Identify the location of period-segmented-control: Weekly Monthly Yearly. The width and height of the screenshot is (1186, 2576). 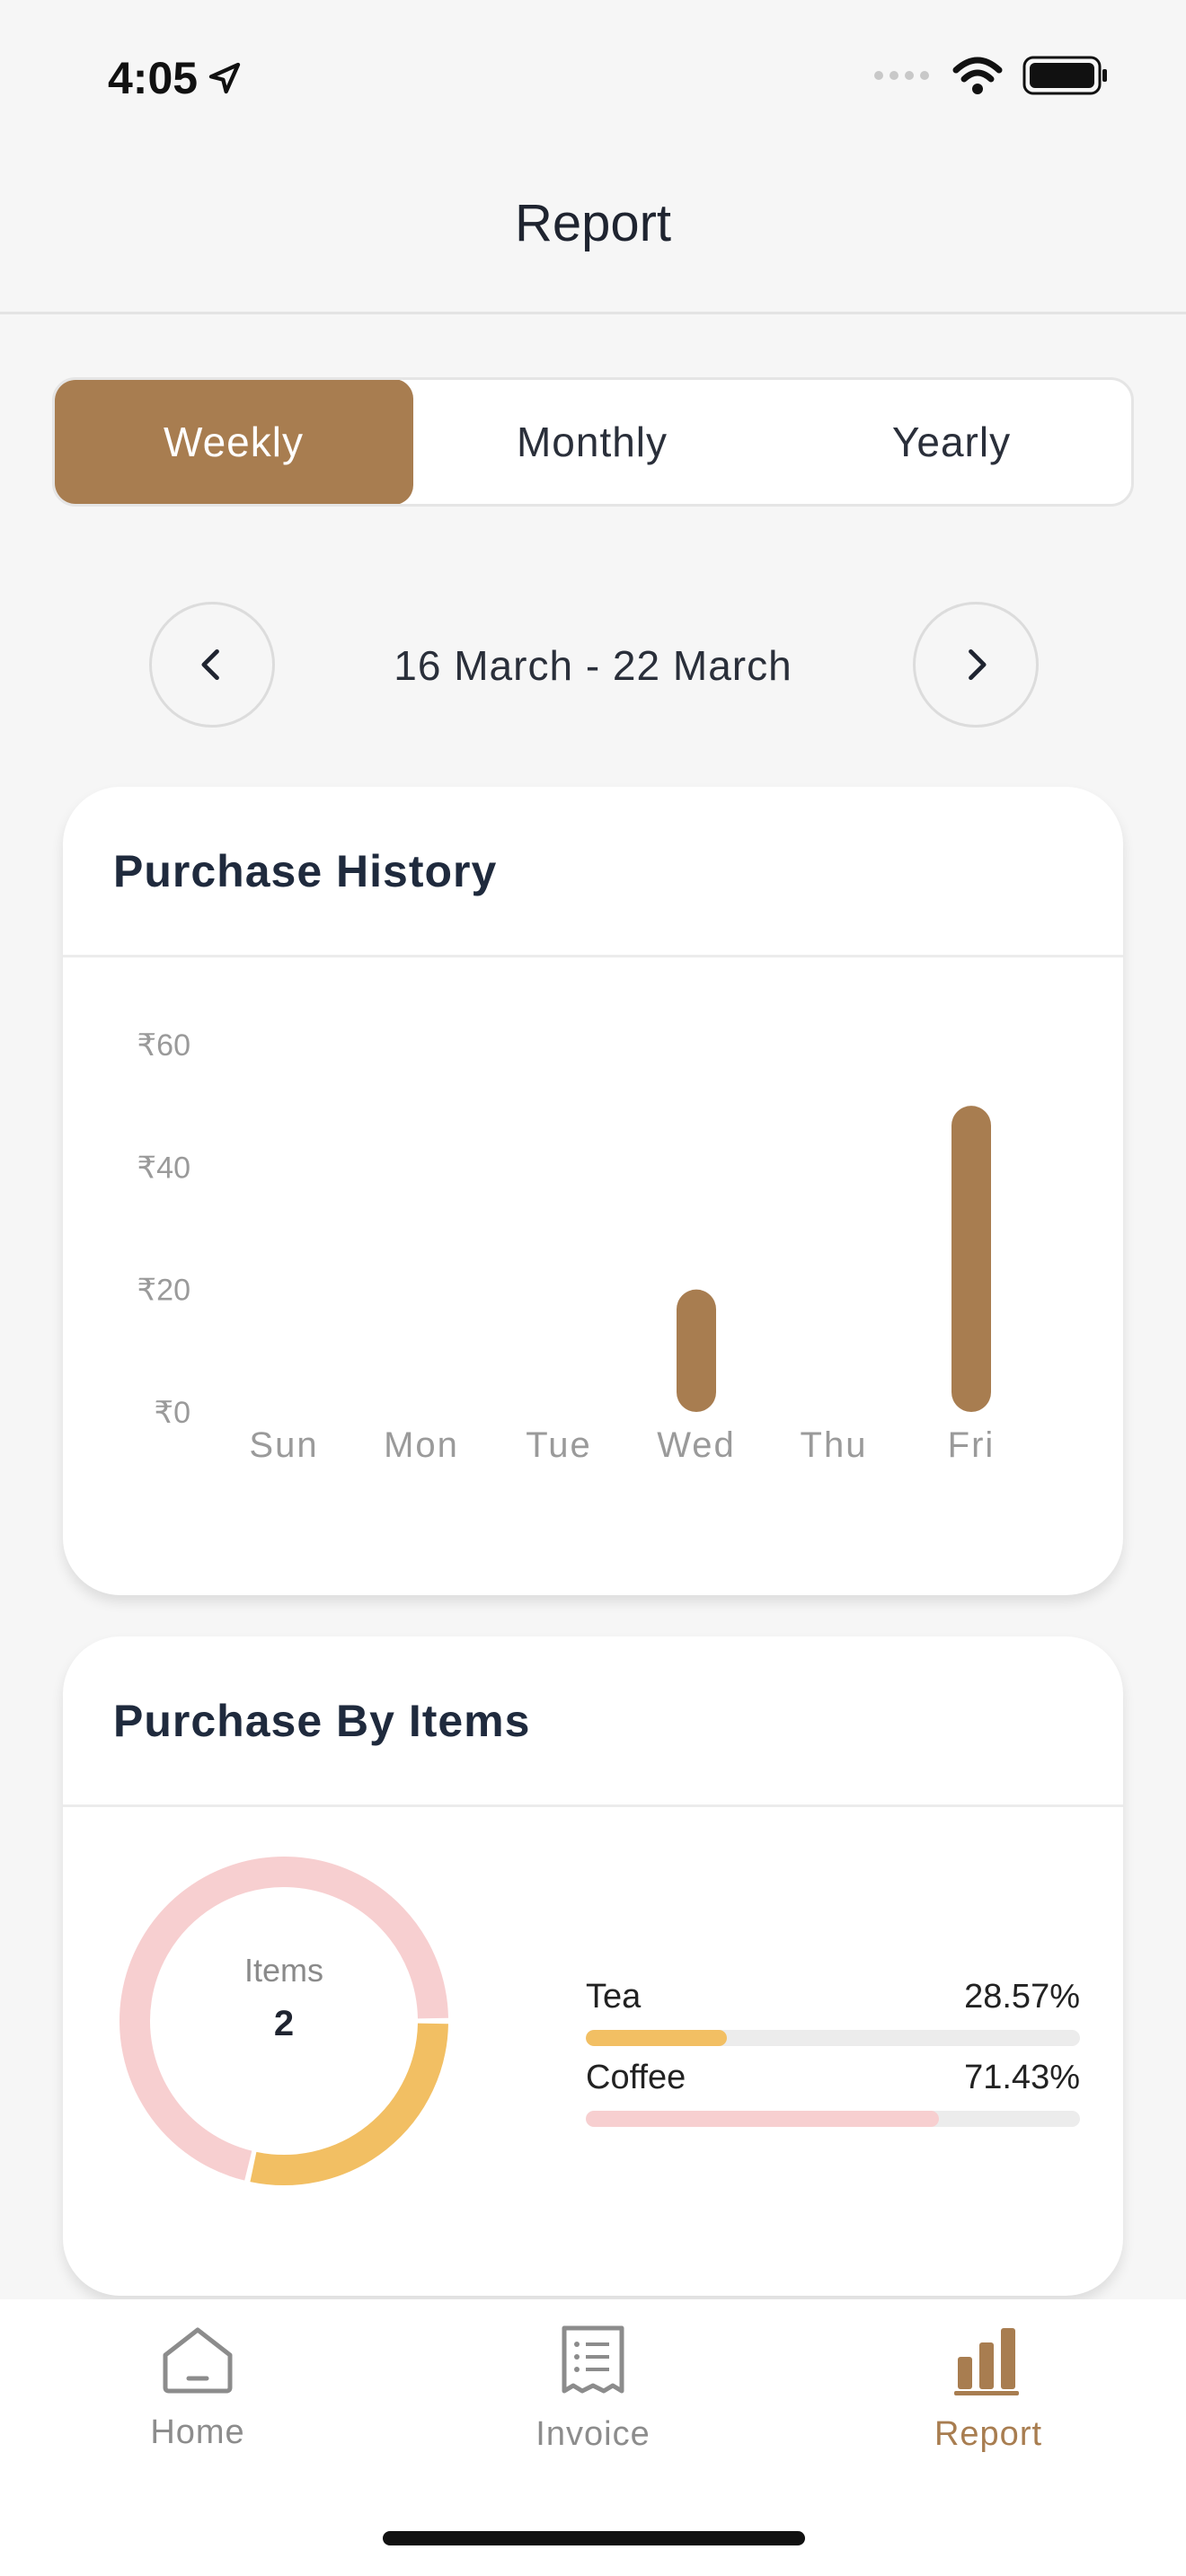
(593, 442).